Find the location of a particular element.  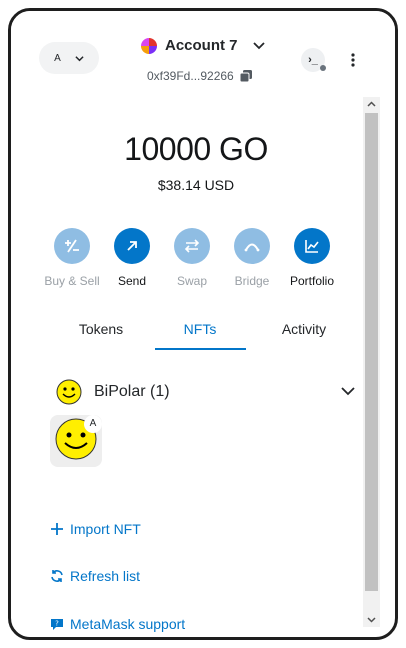

portfolio-button: Portfolio is located at coordinates (312, 258).